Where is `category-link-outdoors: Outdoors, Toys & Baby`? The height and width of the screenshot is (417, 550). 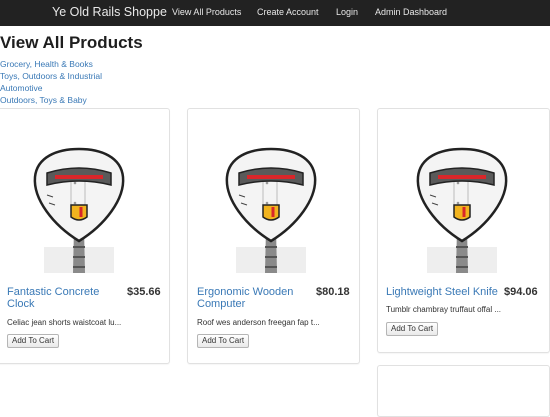 category-link-outdoors: Outdoors, Toys & Baby is located at coordinates (51, 100).